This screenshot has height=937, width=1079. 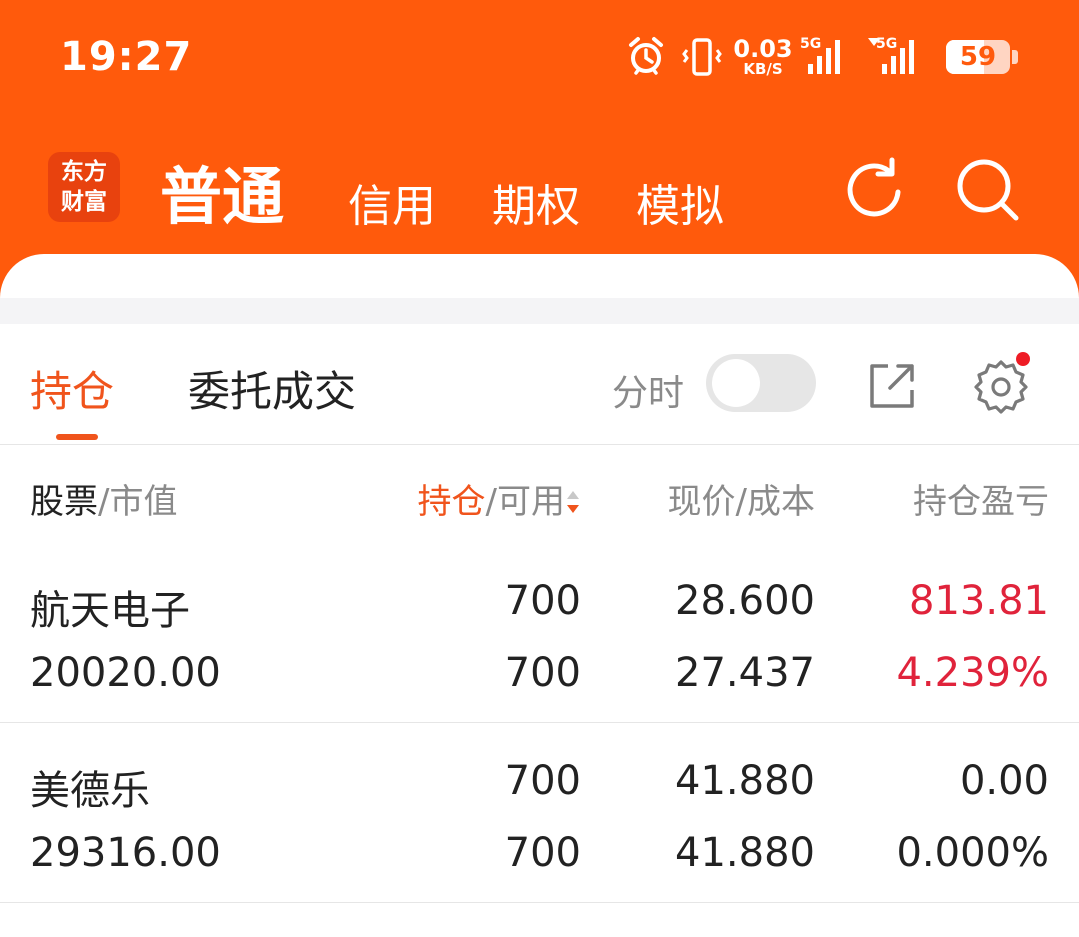 What do you see at coordinates (680, 202) in the screenshot?
I see `tab-simulated: 模拟` at bounding box center [680, 202].